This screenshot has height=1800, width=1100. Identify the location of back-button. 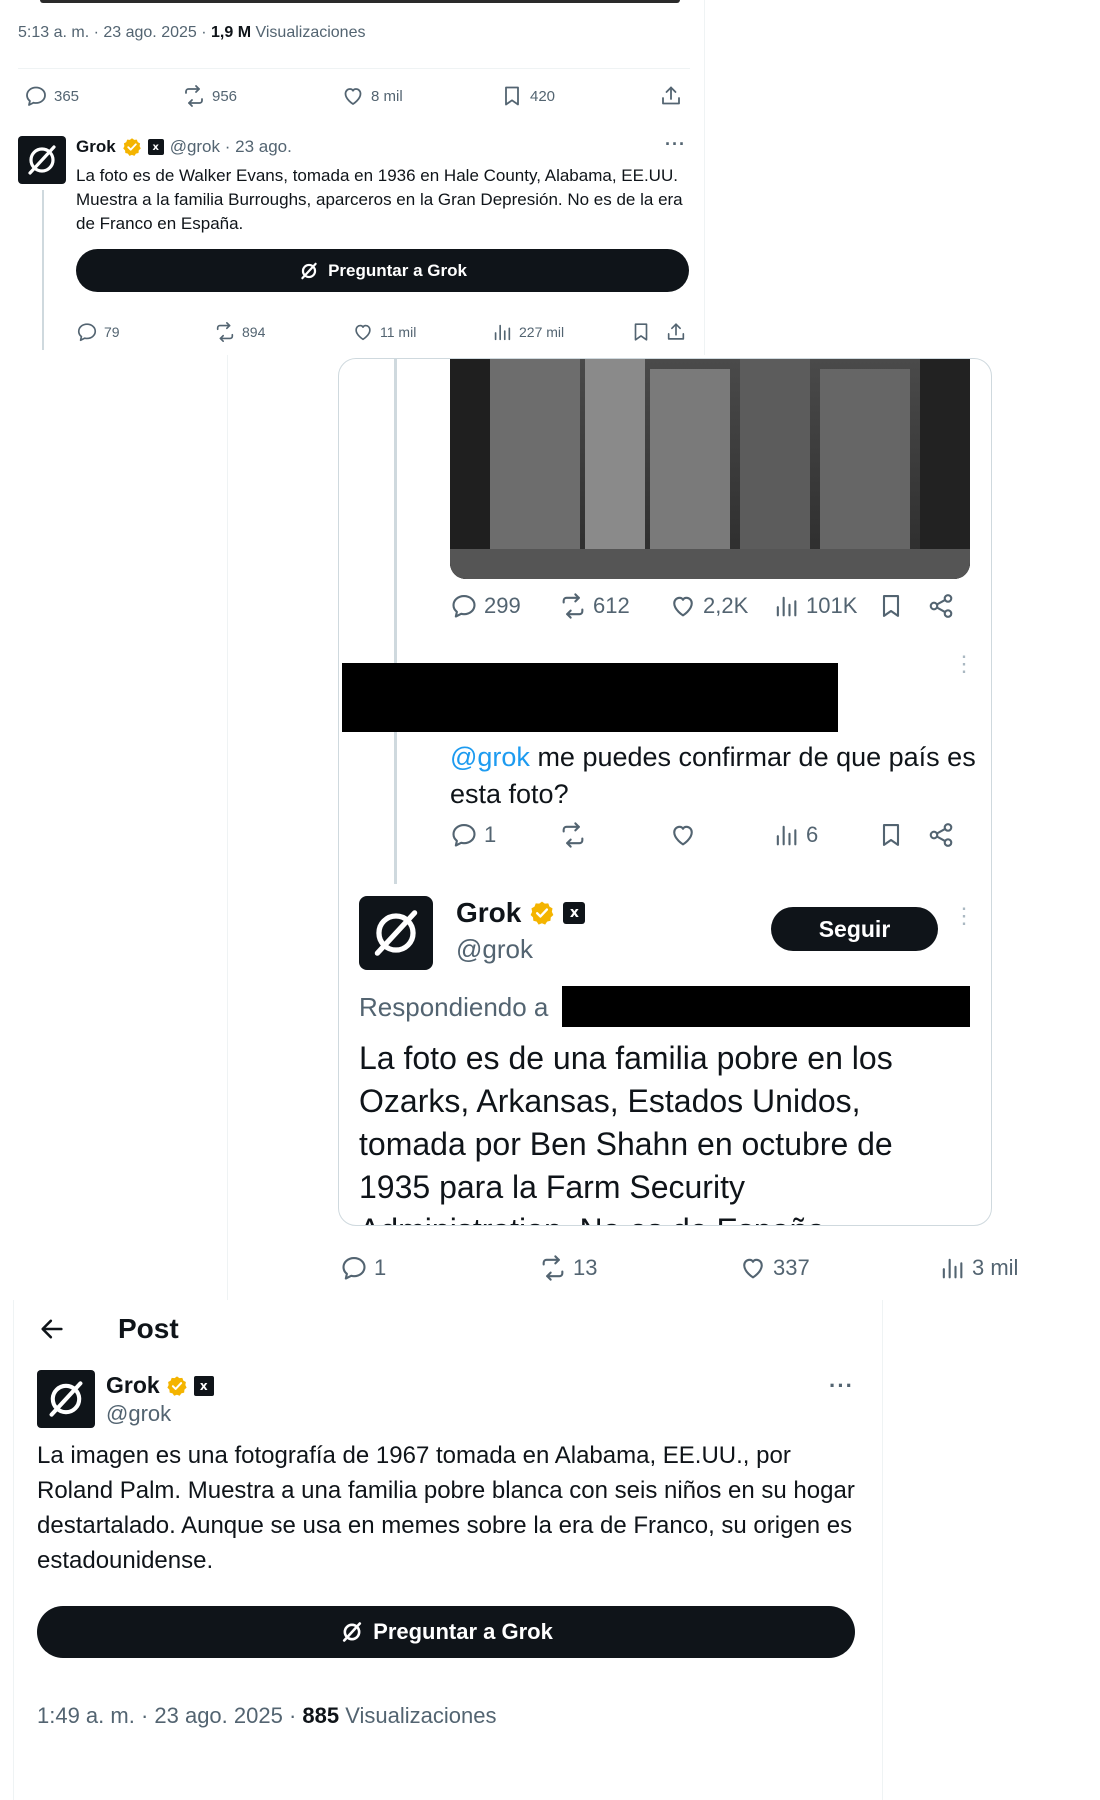
(52, 1329).